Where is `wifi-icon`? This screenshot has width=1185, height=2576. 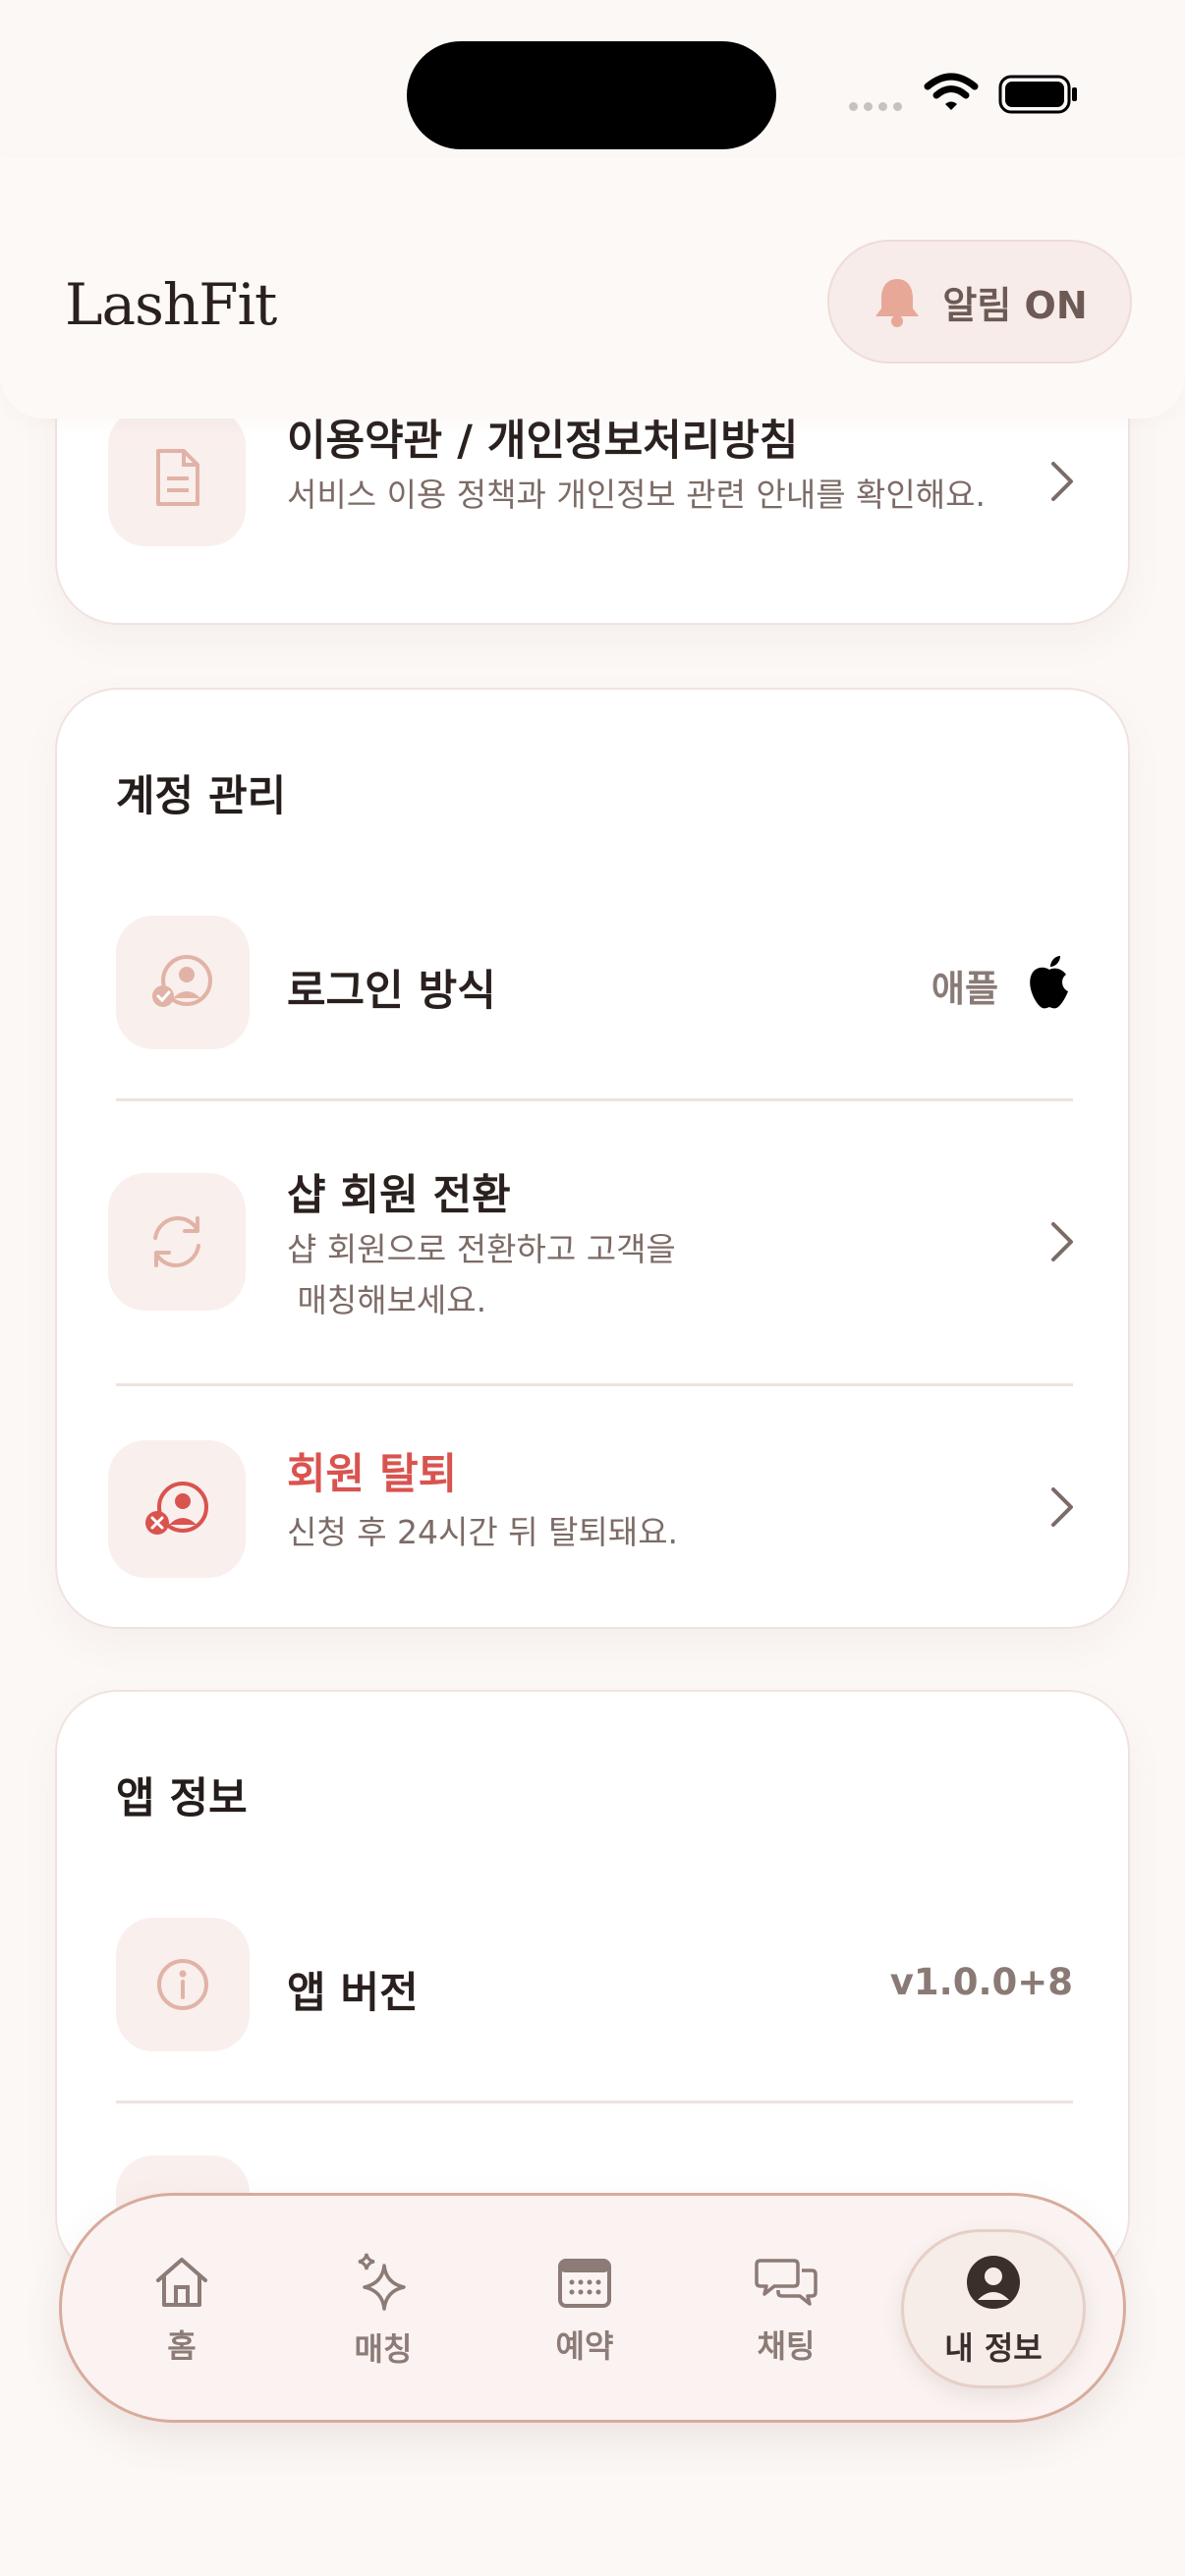
wifi-icon is located at coordinates (952, 91).